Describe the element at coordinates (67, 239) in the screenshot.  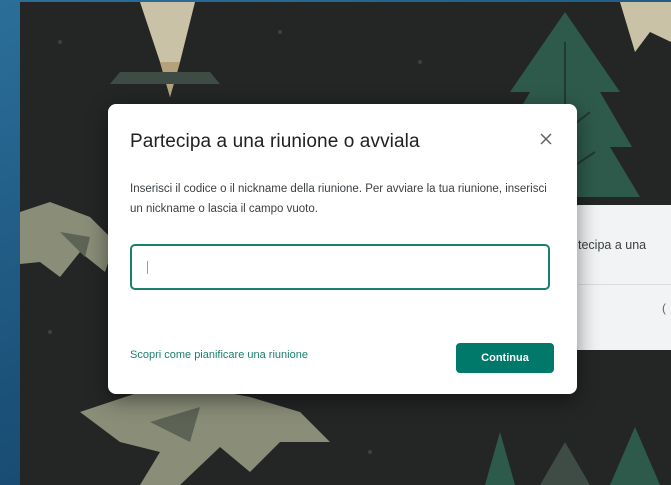
I see `wolf-illustration-left` at that location.